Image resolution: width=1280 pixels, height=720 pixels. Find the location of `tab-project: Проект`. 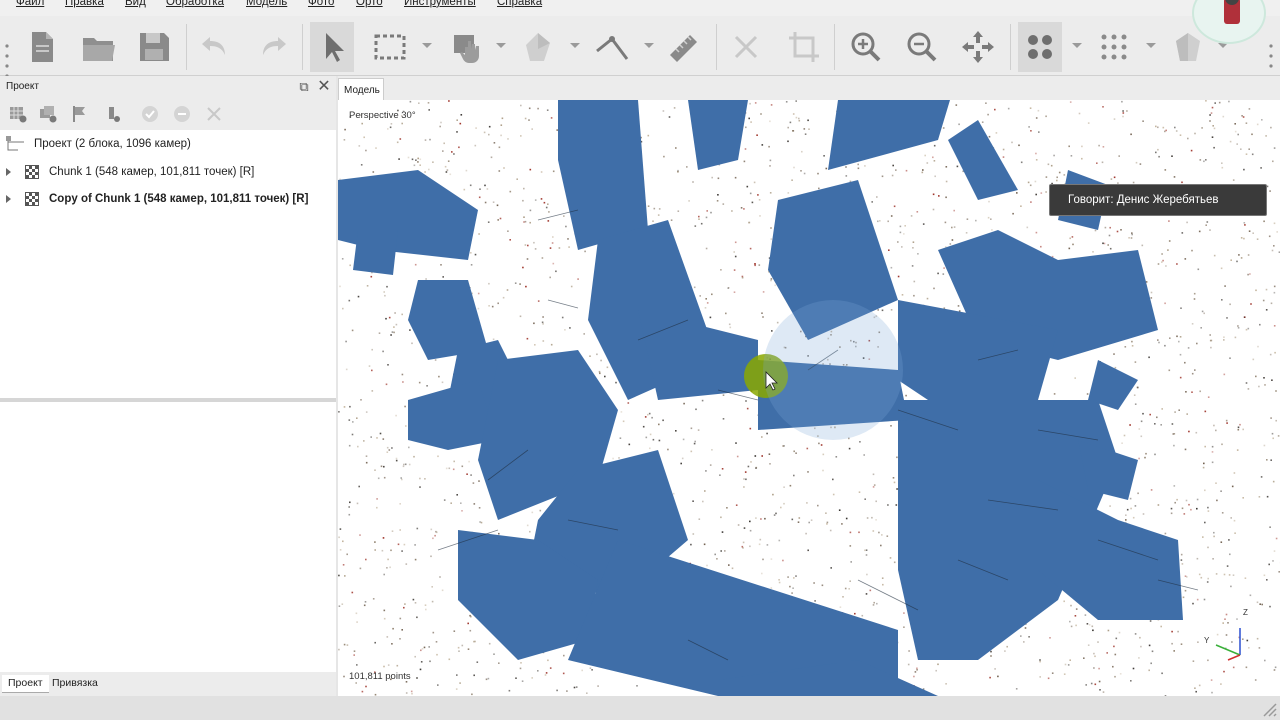

tab-project: Проект is located at coordinates (25, 684).